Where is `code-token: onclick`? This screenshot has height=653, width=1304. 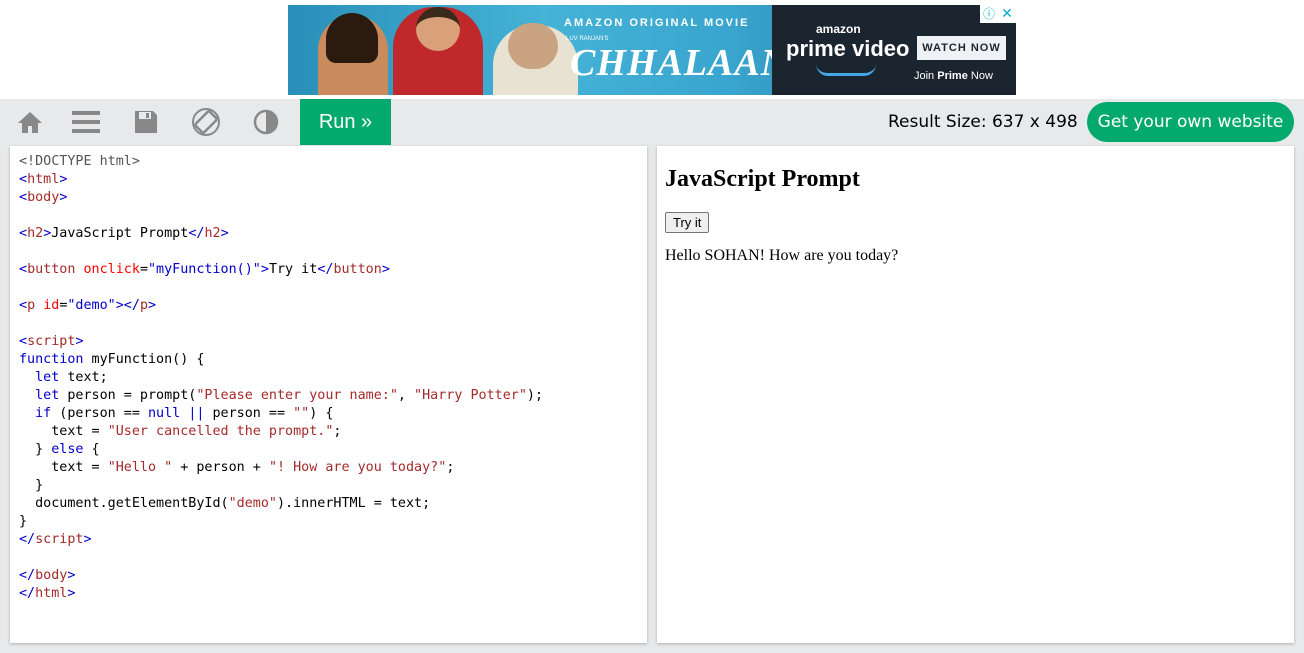 code-token: onclick is located at coordinates (111, 269).